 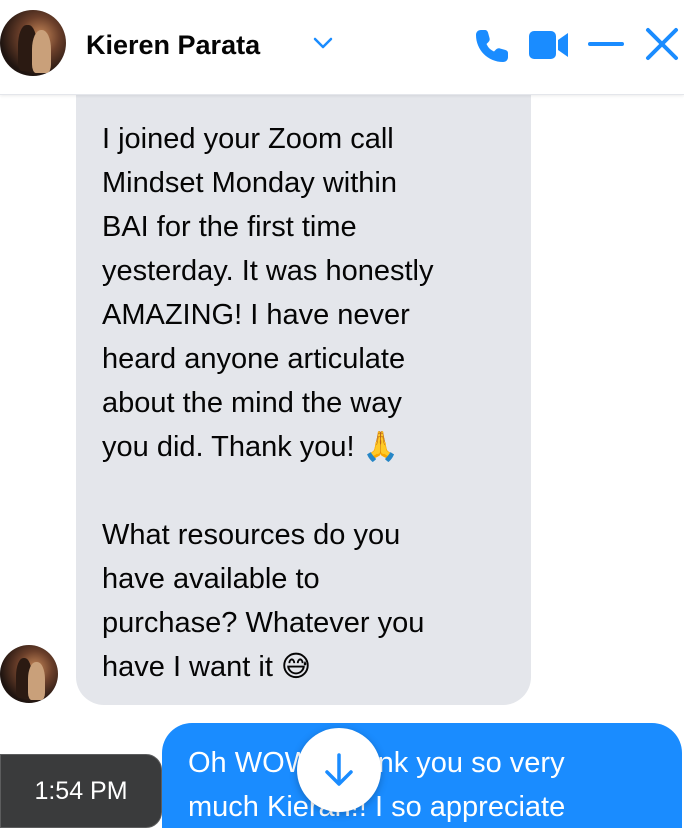 What do you see at coordinates (606, 44) in the screenshot?
I see `minimize-icon` at bounding box center [606, 44].